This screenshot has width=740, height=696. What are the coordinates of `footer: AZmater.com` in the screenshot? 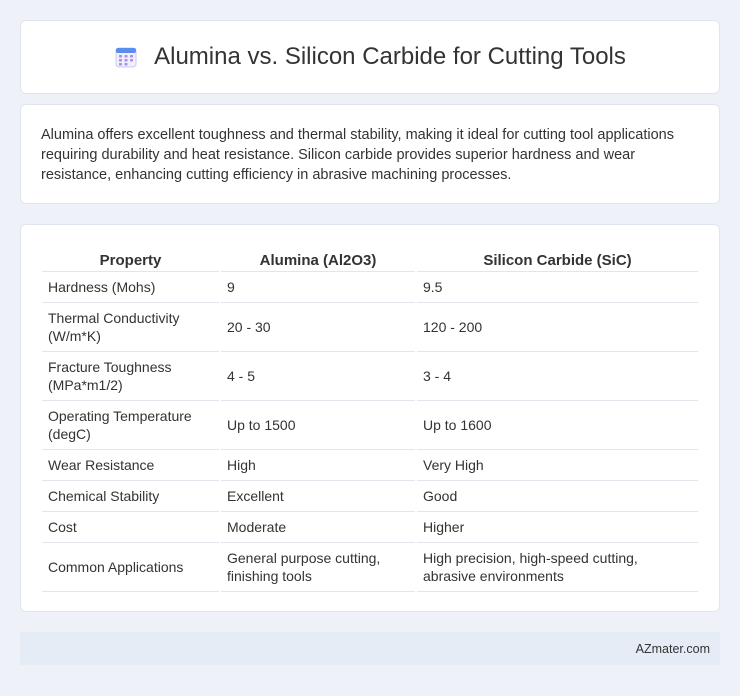 It's located at (370, 648).